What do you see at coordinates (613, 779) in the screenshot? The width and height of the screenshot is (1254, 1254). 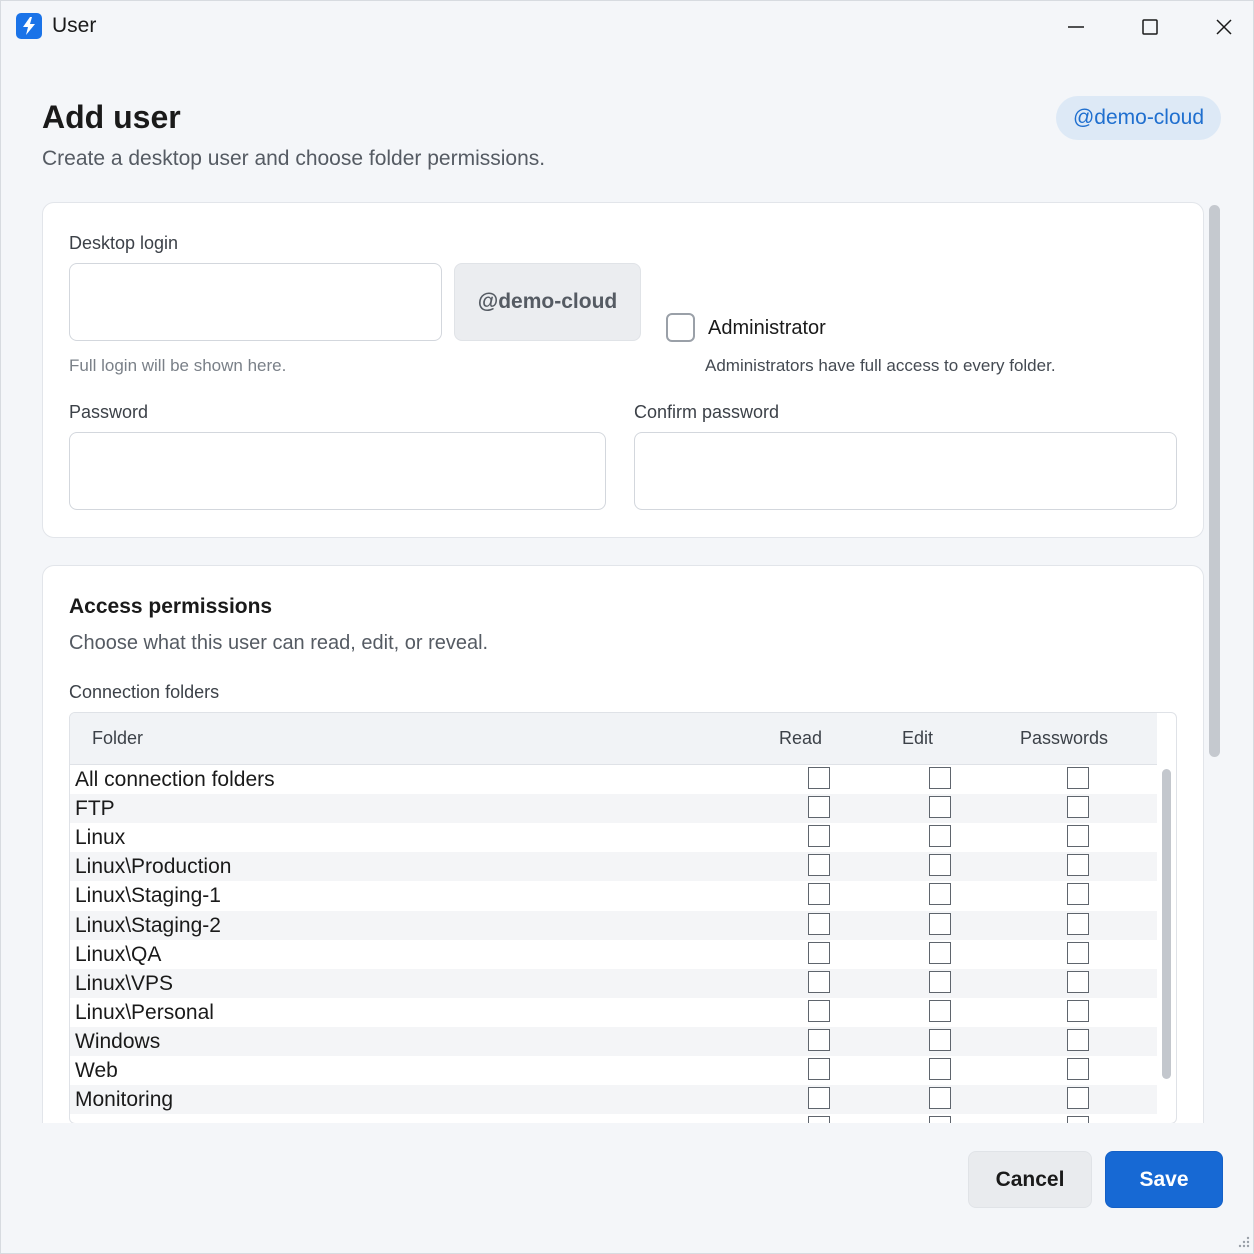 I see `table-row: All connection folders` at bounding box center [613, 779].